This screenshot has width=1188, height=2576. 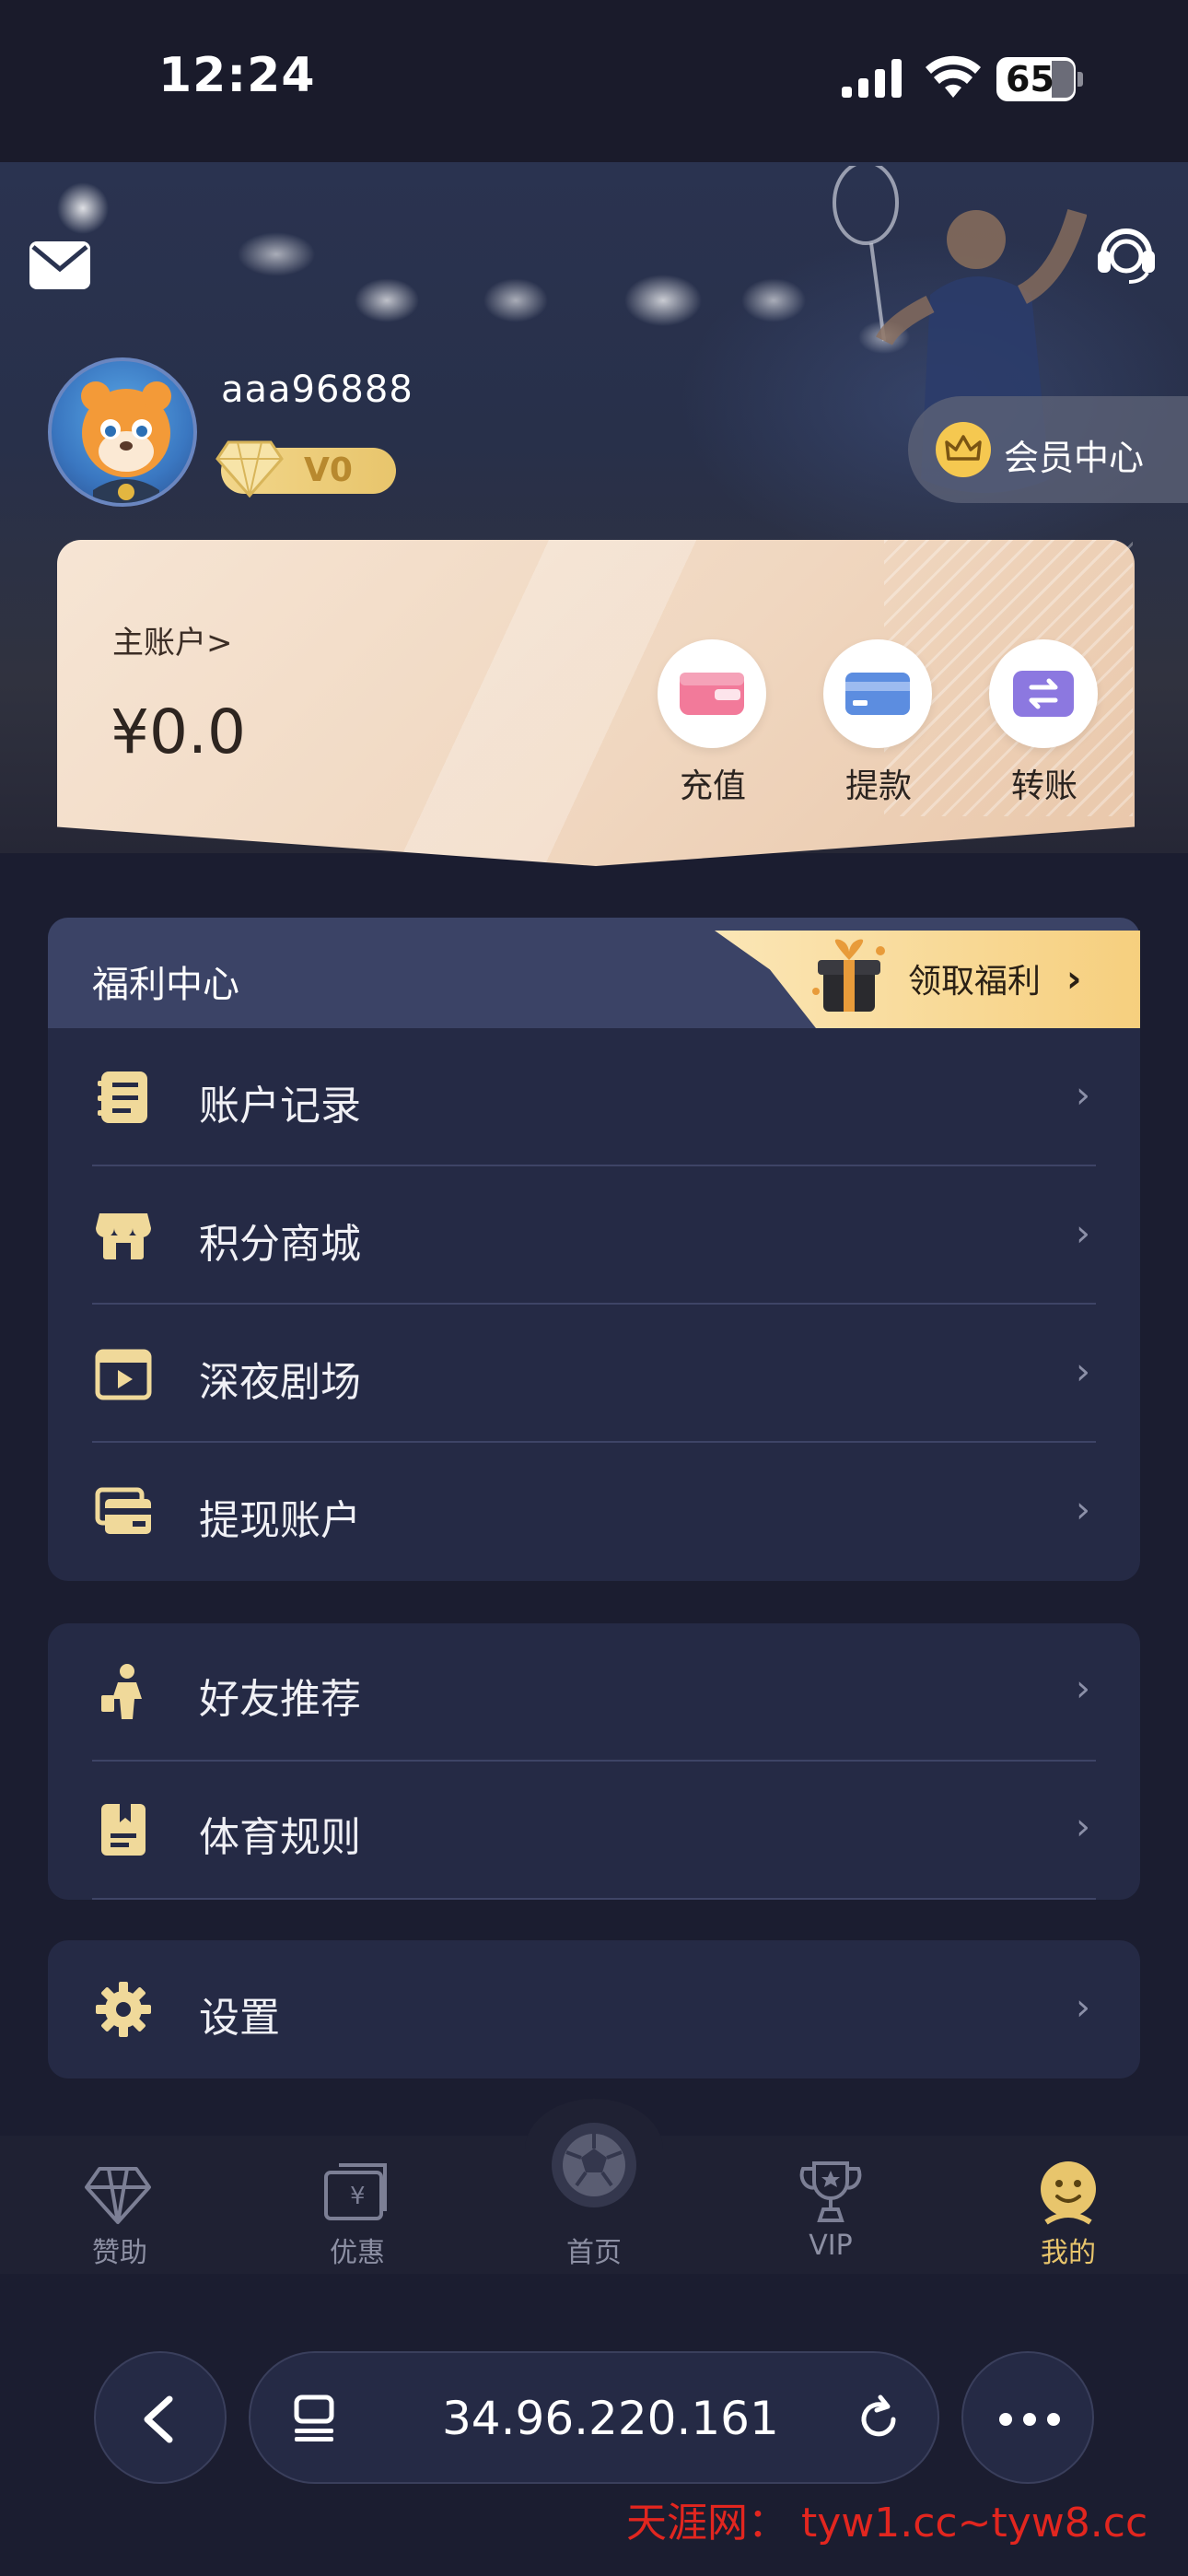 What do you see at coordinates (280, 1106) in the screenshot?
I see `menu-label: 账户记录` at bounding box center [280, 1106].